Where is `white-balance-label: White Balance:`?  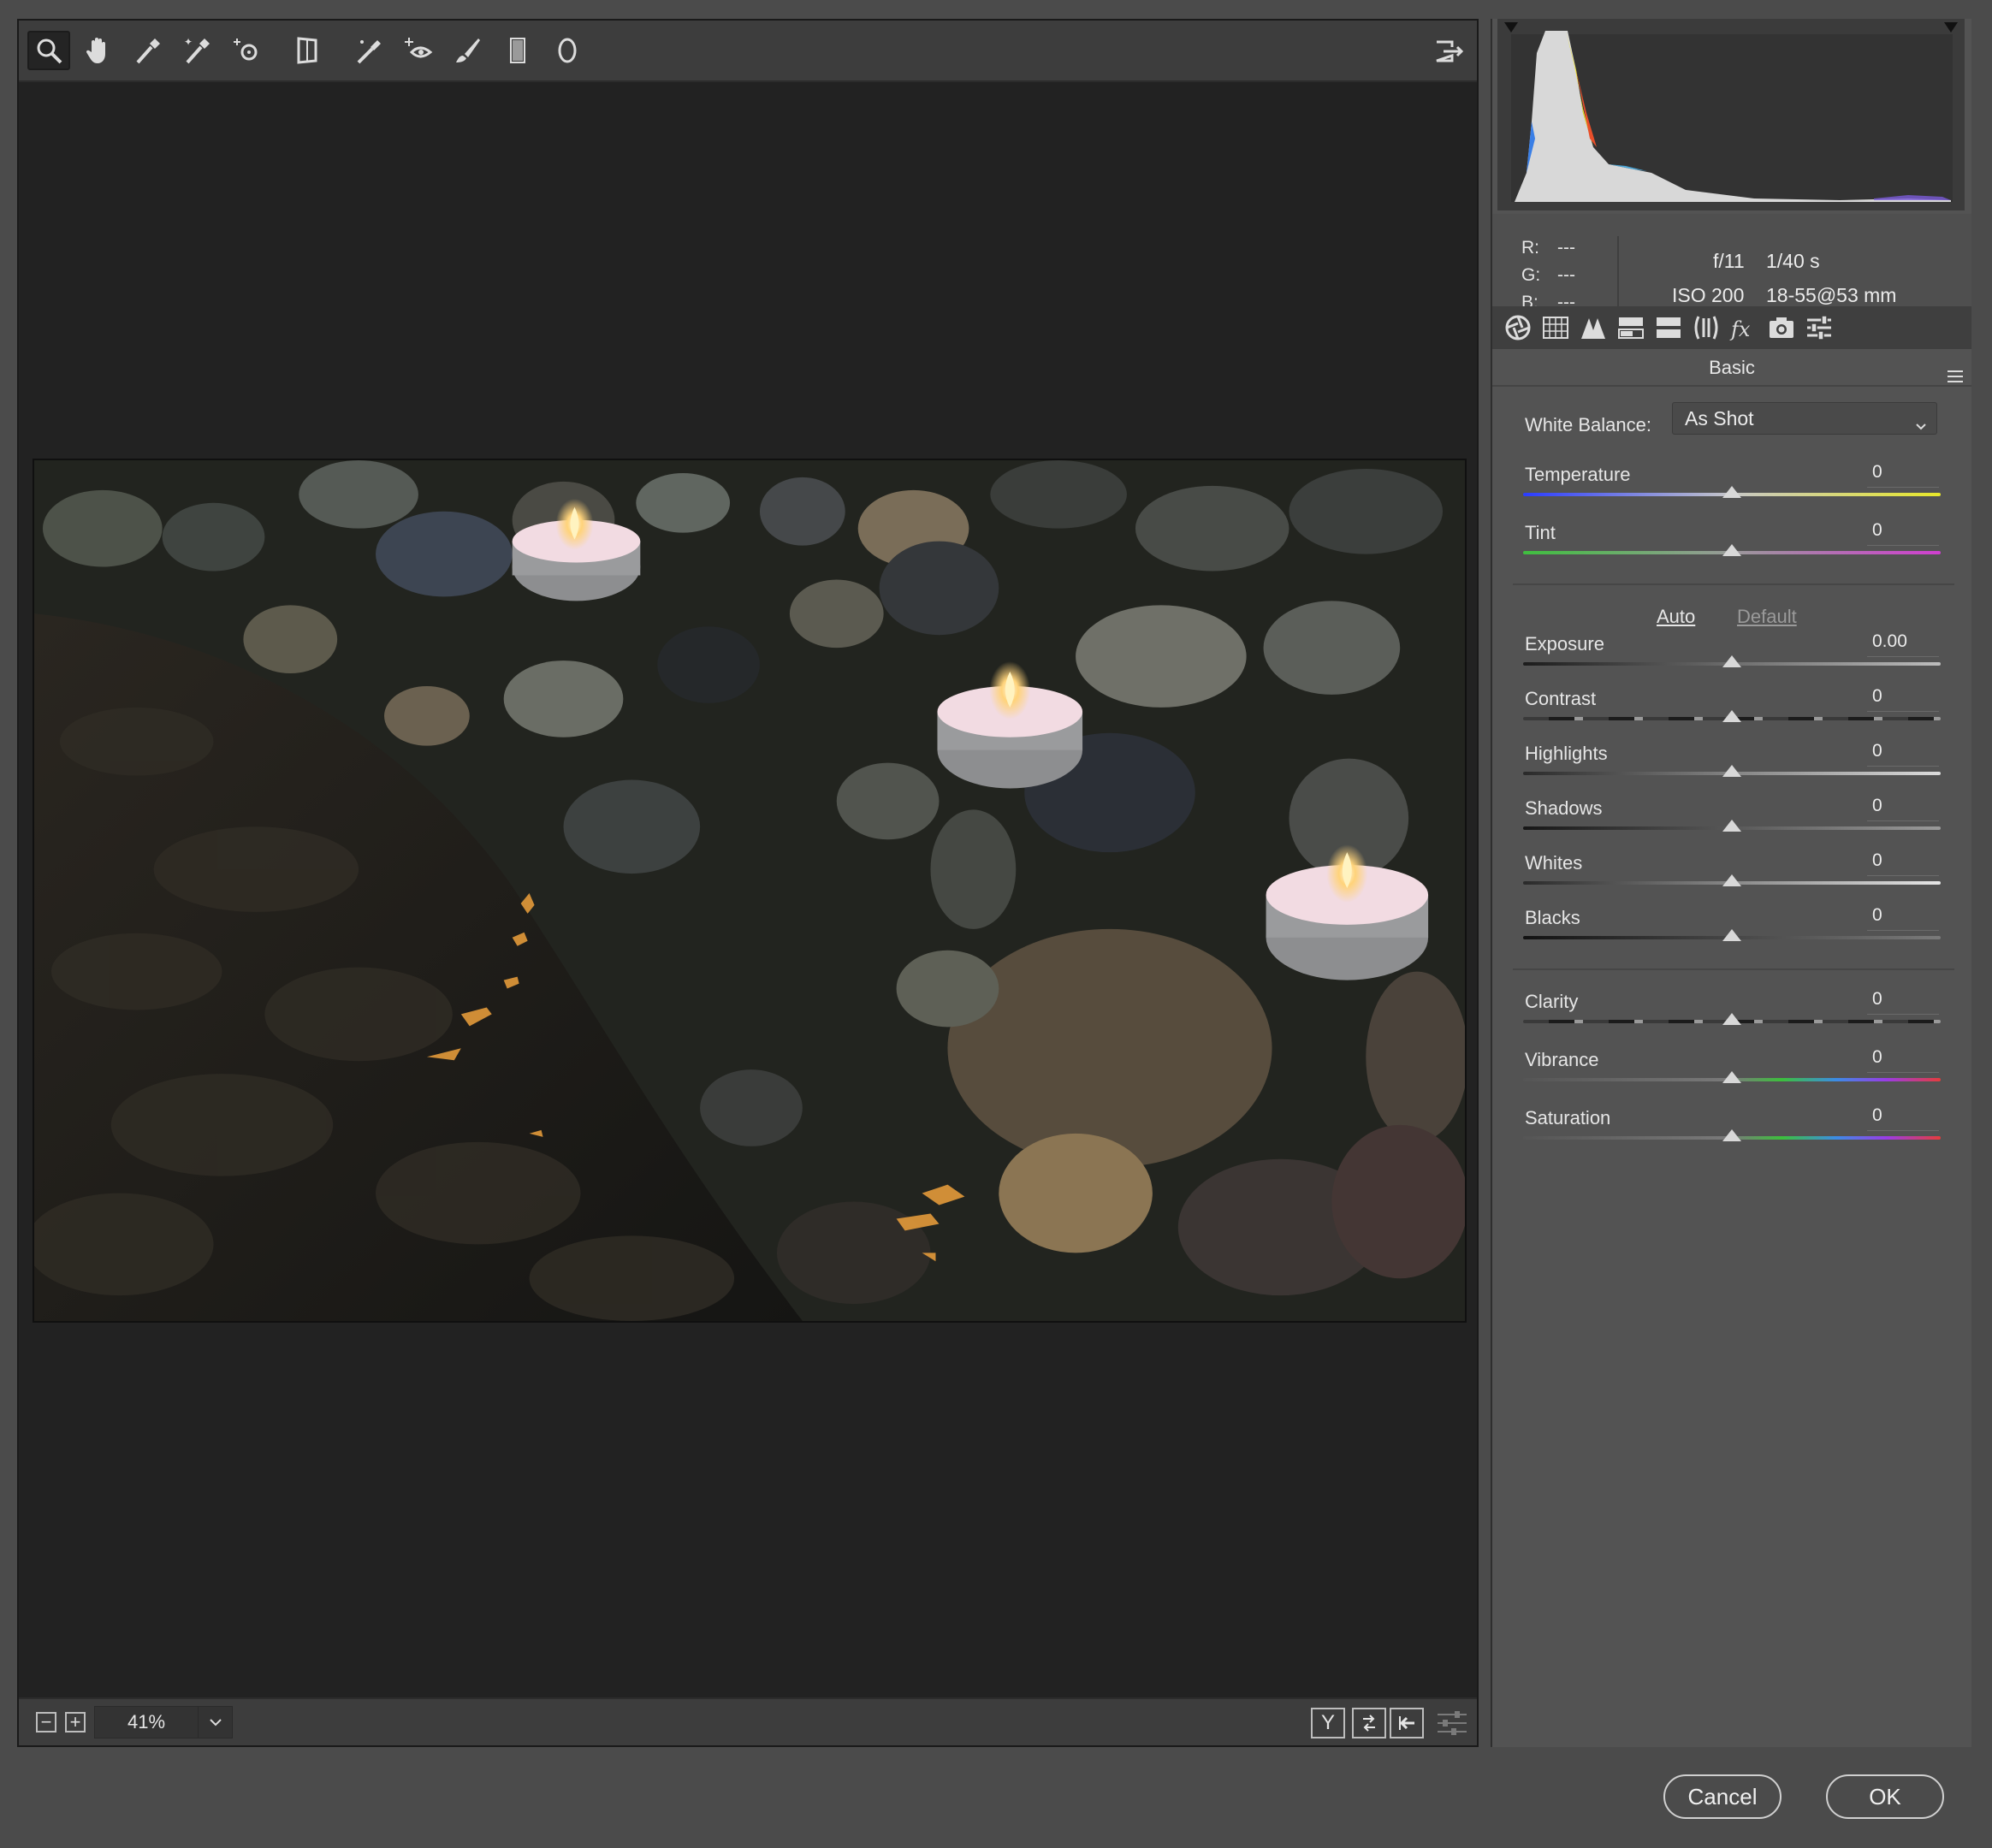 white-balance-label: White Balance: is located at coordinates (1588, 424).